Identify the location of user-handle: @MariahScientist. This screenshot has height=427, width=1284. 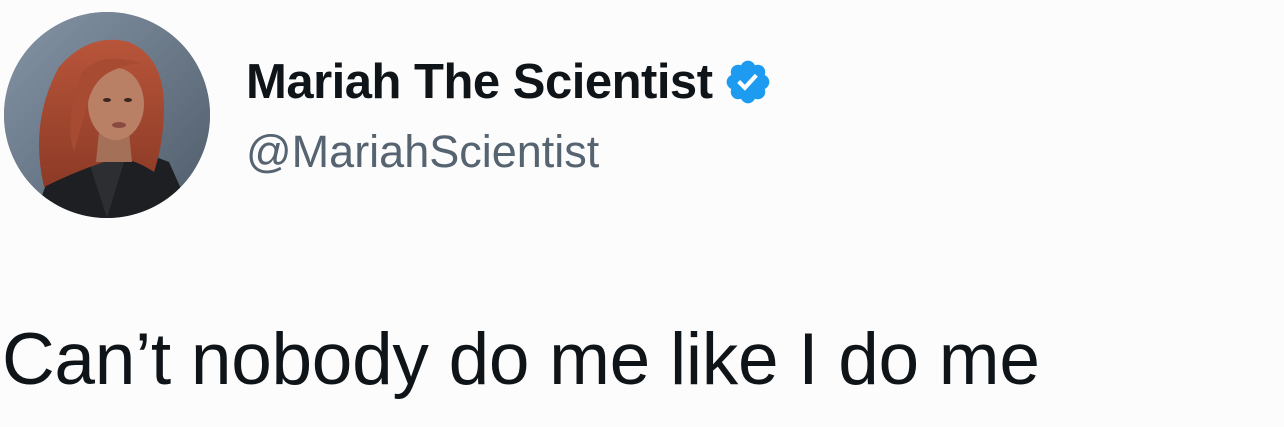
(509, 152).